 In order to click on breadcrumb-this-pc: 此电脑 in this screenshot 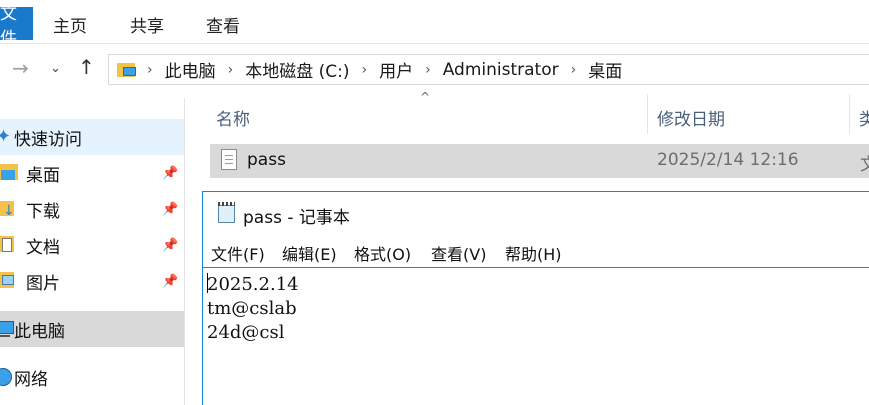, I will do `click(190, 69)`.